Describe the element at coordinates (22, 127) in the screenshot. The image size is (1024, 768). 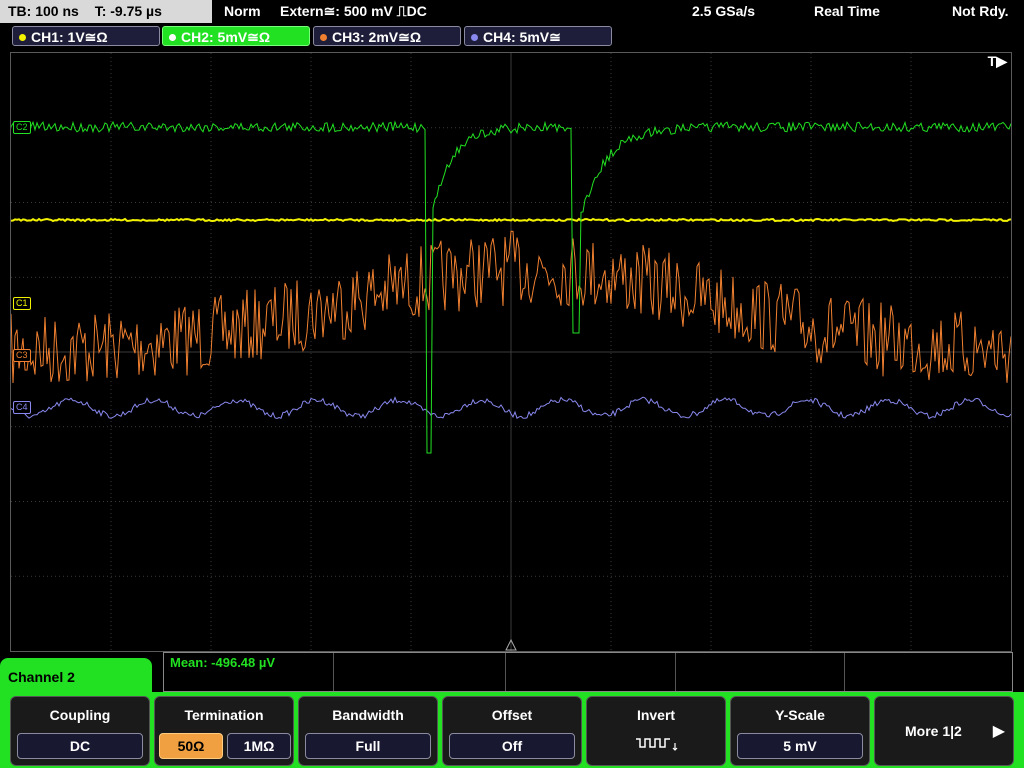
I see `channel-2-offset-marker: C2` at that location.